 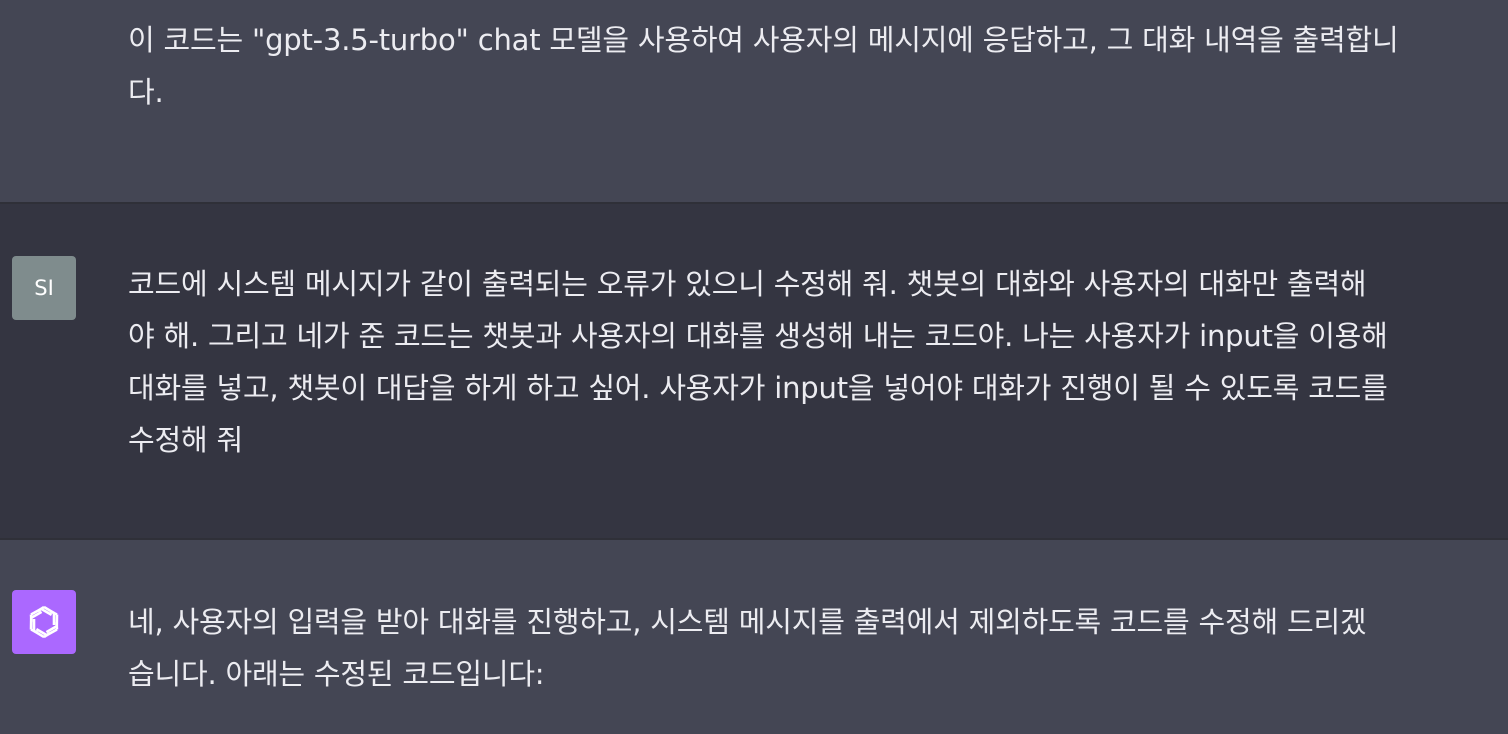 I want to click on user-avatar-initials: SI, so click(x=44, y=288).